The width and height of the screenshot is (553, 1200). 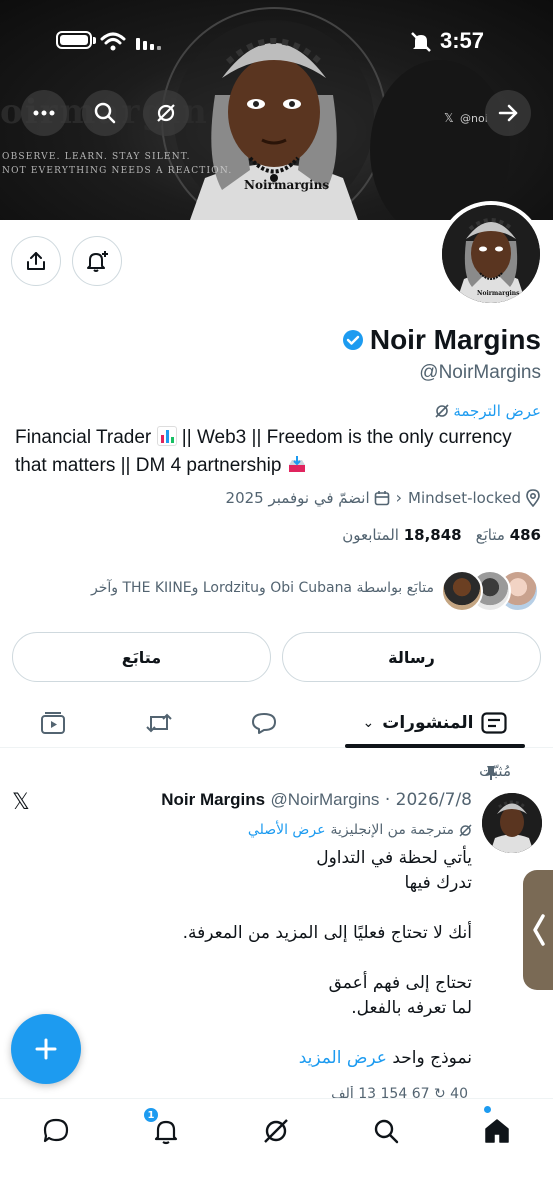 I want to click on nav-messages, so click(x=56, y=1131).